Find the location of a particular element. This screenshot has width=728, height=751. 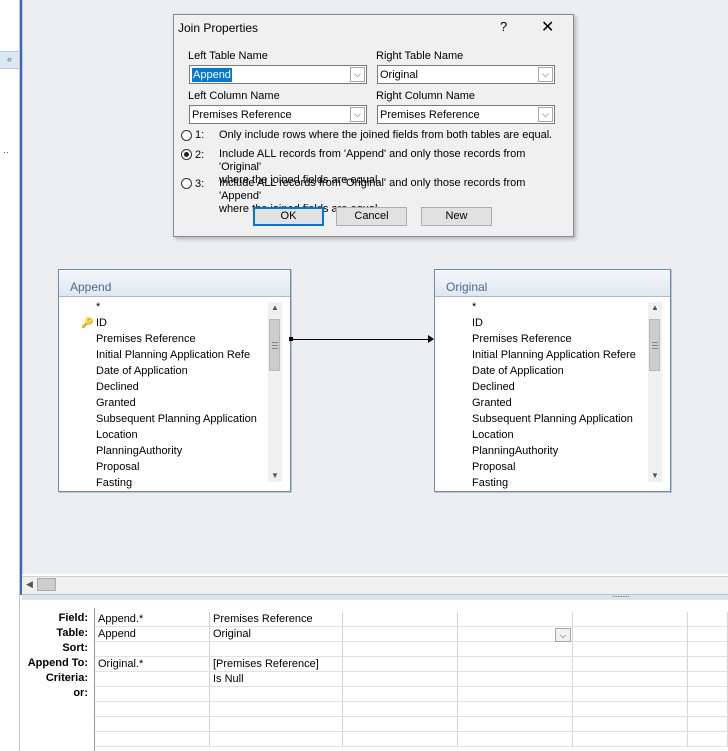

table-dropdown-chevron-down-icon: ⌵ is located at coordinates (563, 635).